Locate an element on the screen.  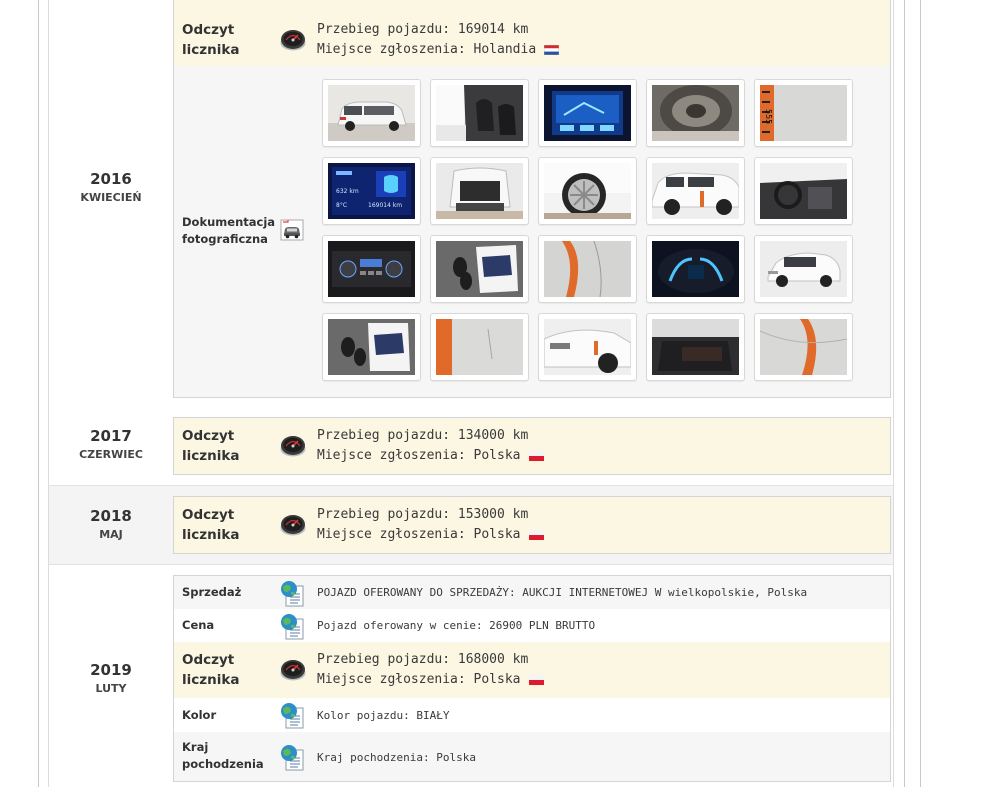
photo-thumbnail-speedometer: 632 km 8°C 169014 km is located at coordinates (371, 191).